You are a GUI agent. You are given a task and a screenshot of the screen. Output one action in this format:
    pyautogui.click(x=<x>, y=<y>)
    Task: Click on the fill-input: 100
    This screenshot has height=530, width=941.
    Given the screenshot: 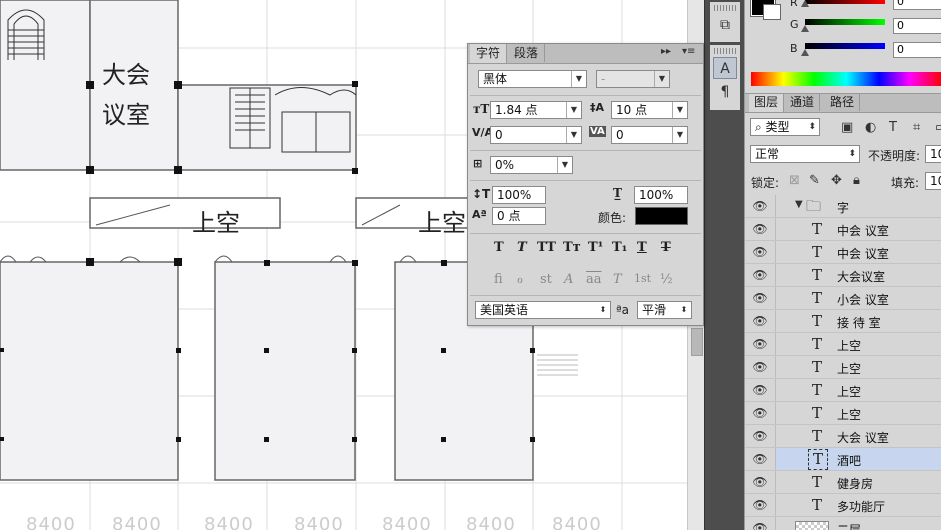 What is the action you would take?
    pyautogui.click(x=933, y=181)
    